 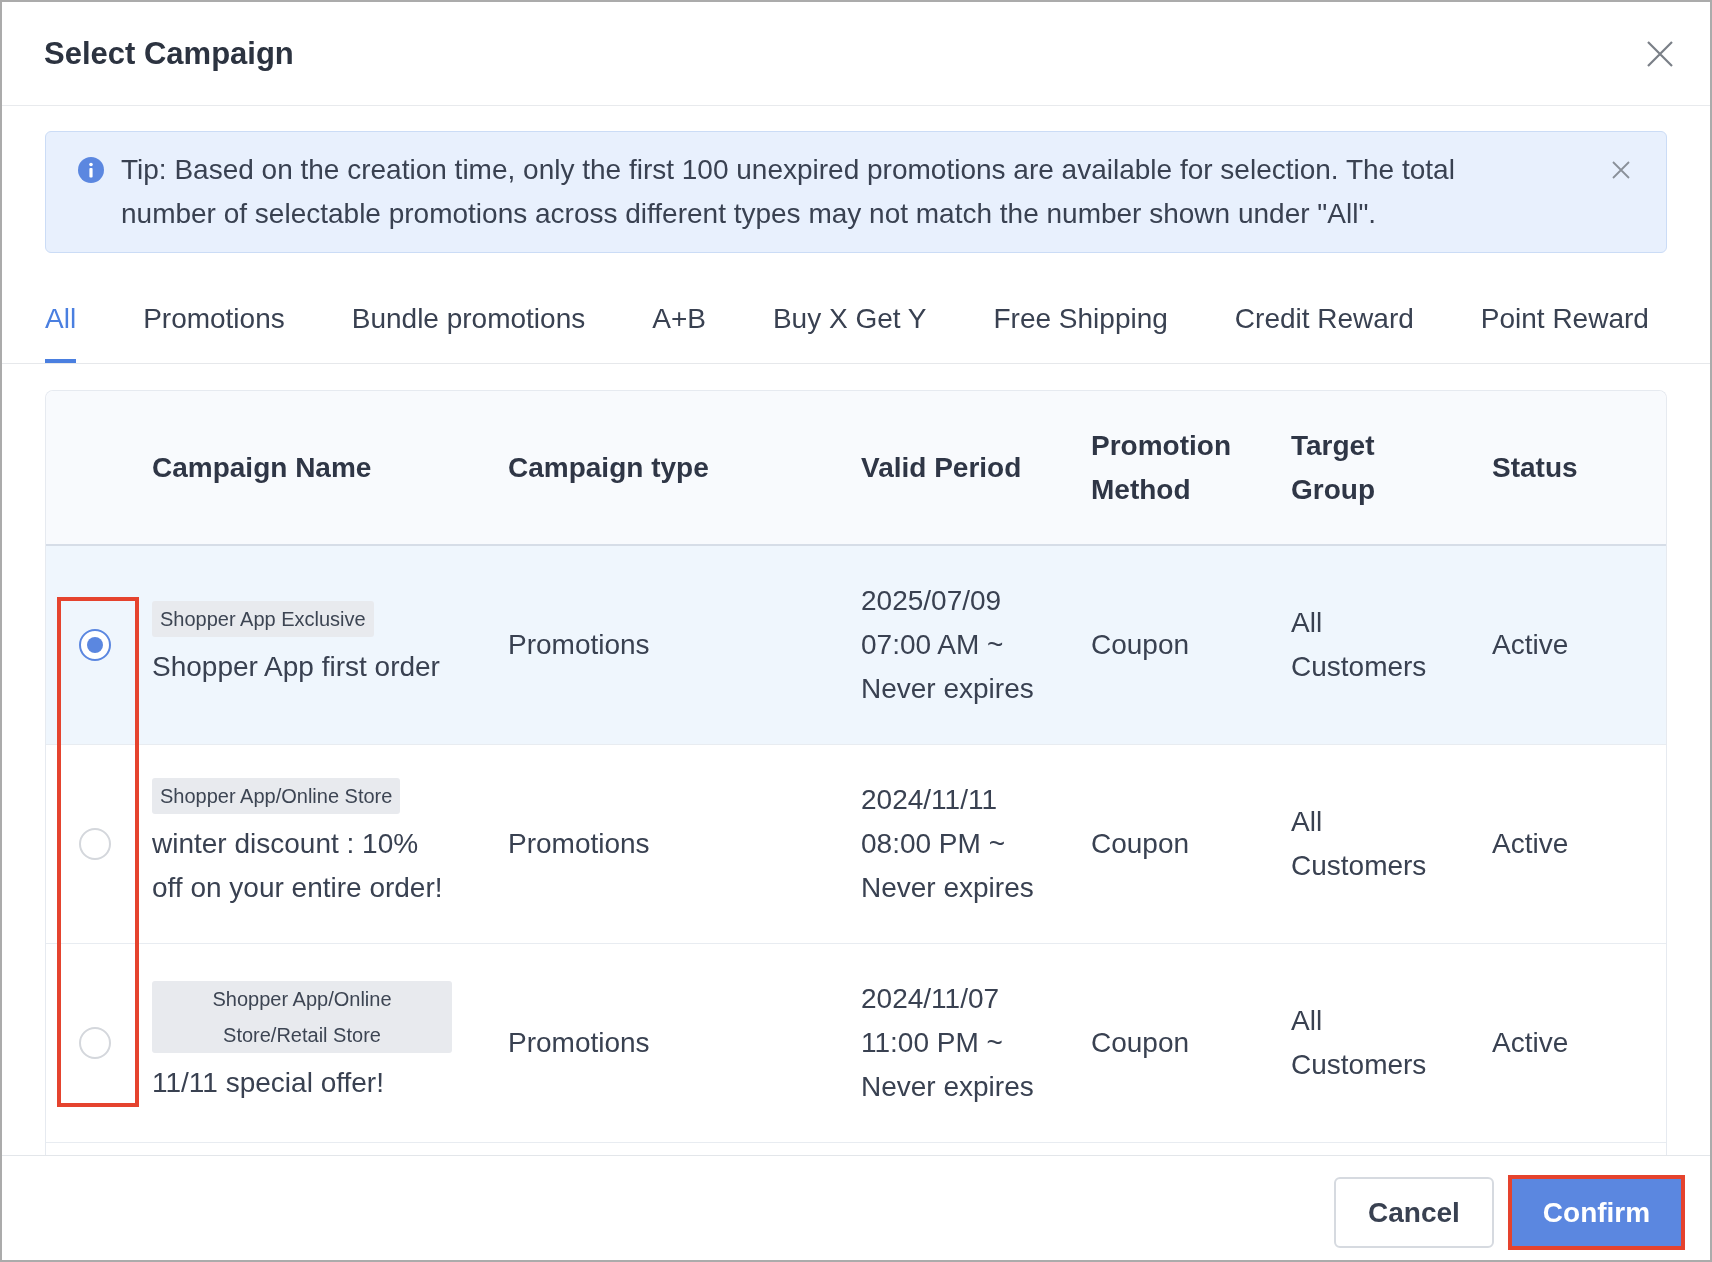 I want to click on tab: Buy X Get Y, so click(x=849, y=330).